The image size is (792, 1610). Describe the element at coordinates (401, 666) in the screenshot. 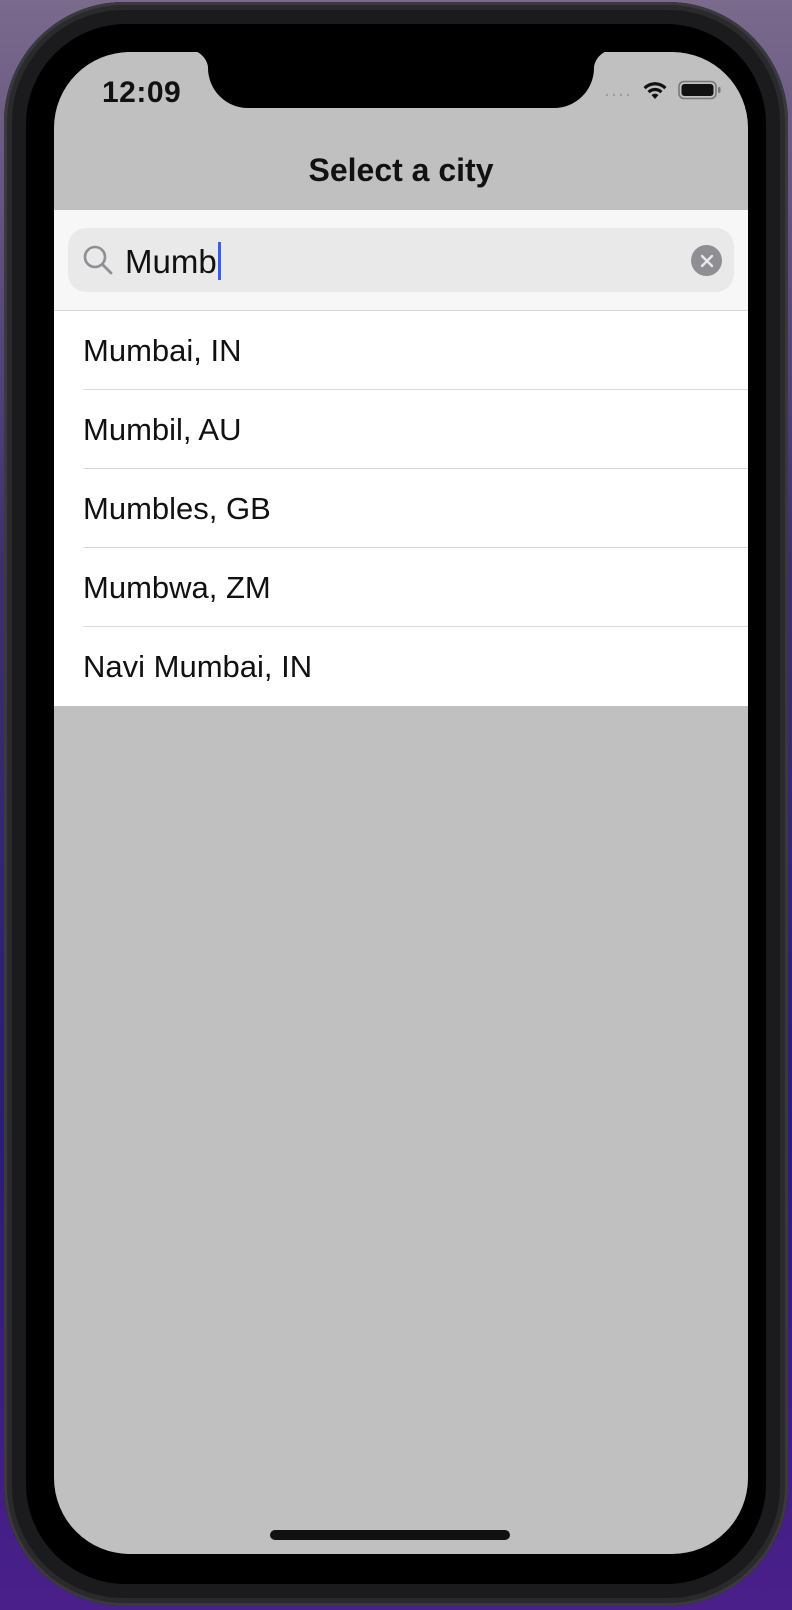

I see `city-result-item: Navi Mumbai, IN` at that location.